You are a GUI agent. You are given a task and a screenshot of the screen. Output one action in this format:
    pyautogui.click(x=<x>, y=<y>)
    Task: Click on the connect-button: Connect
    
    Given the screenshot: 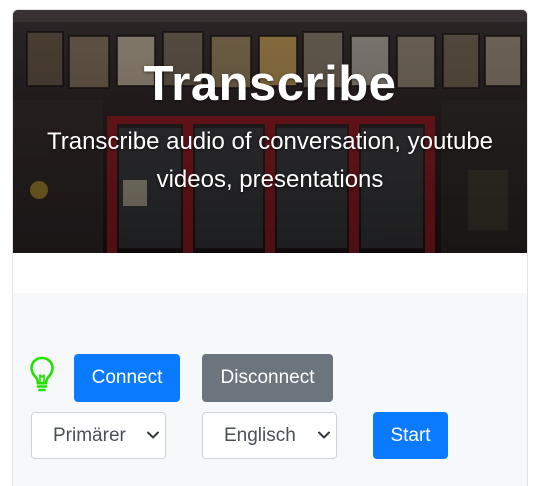 What is the action you would take?
    pyautogui.click(x=127, y=378)
    